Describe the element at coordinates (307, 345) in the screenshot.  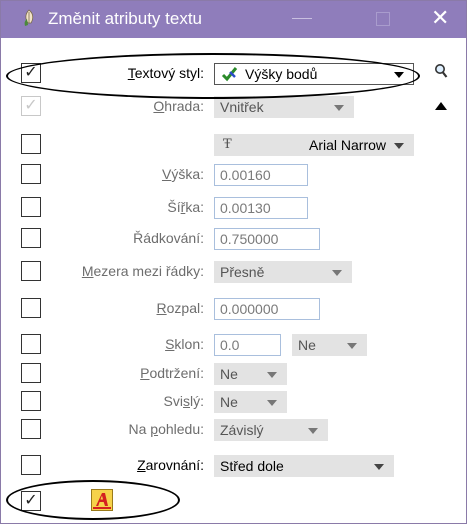
I see `slant-mode-value: Ne` at that location.